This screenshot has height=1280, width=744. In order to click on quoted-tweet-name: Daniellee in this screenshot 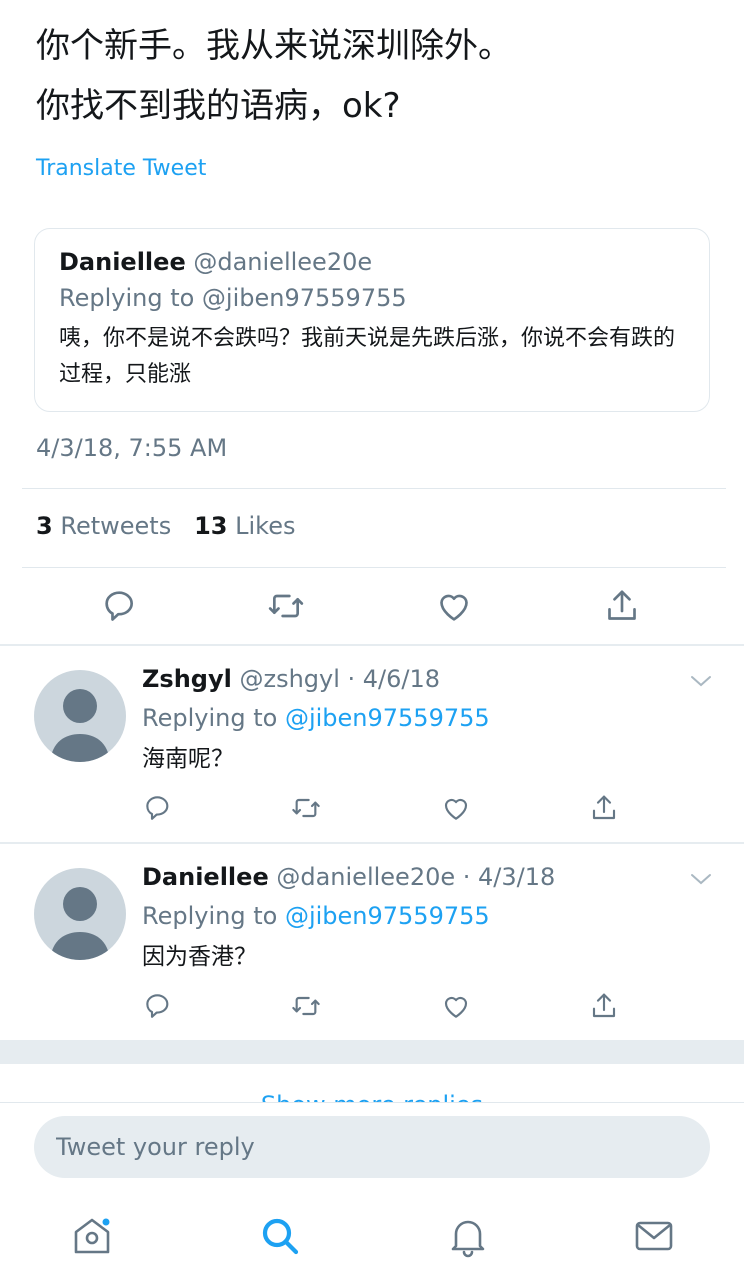, I will do `click(122, 262)`.